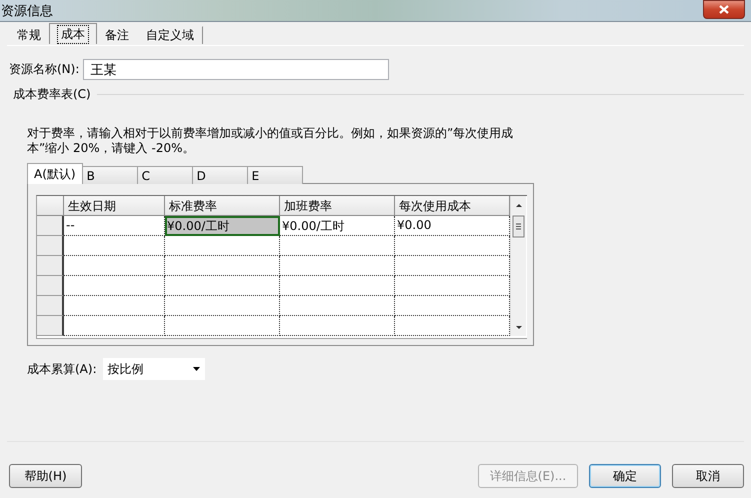 The height and width of the screenshot is (498, 751). What do you see at coordinates (153, 369) in the screenshot?
I see `cost-accrual-dropdown: 按比例` at bounding box center [153, 369].